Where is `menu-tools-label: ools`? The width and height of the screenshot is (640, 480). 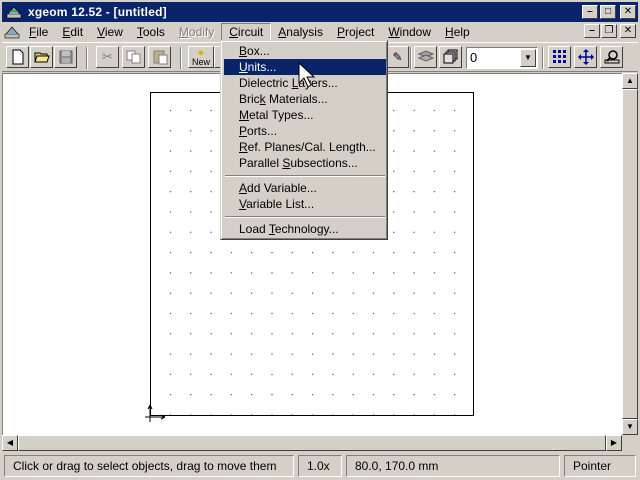 menu-tools-label: ools is located at coordinates (153, 31).